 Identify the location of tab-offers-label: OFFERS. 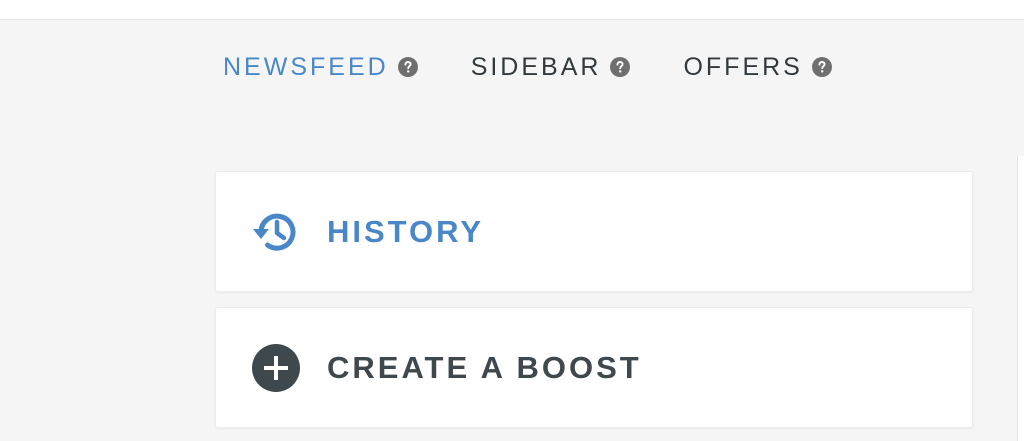
(743, 66).